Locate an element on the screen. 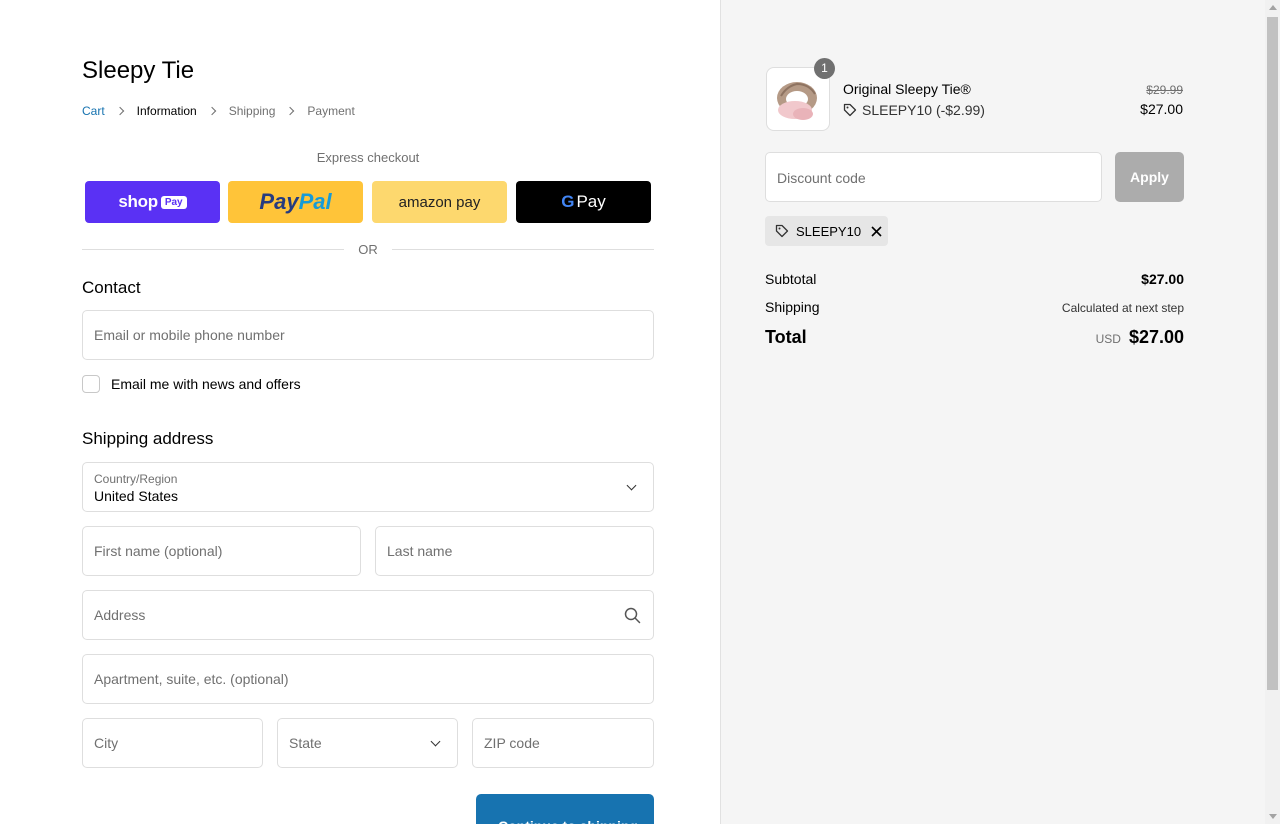 This screenshot has width=1280, height=824. country-label: Country/Region is located at coordinates (136, 479).